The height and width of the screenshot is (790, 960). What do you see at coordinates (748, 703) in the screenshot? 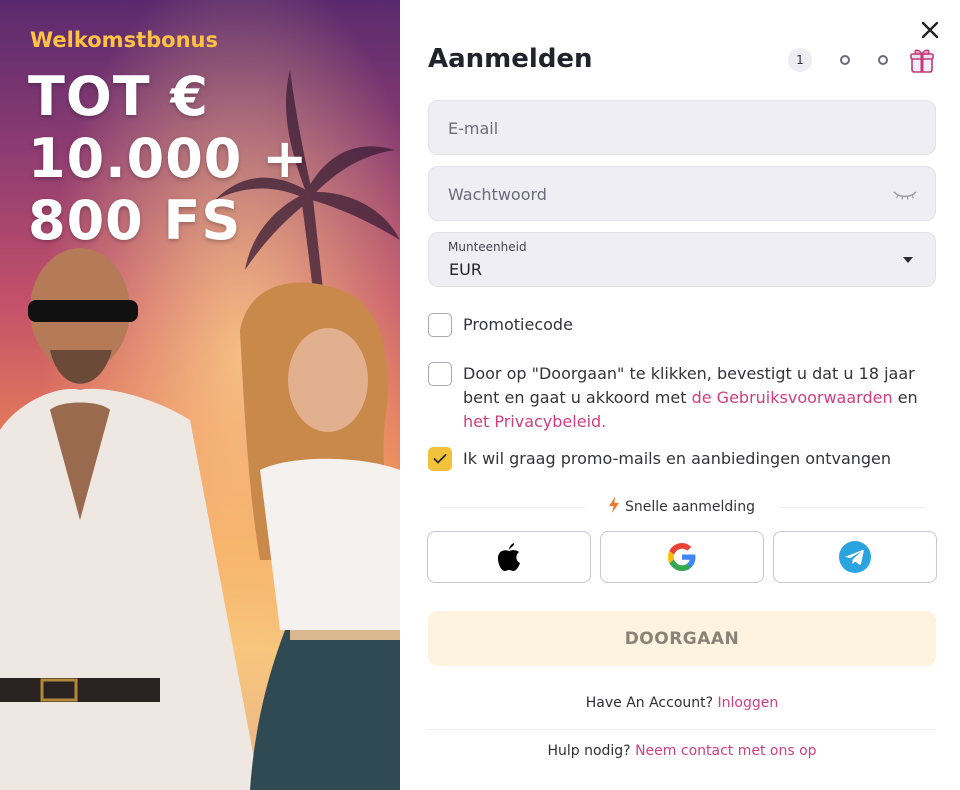
I see `login-link: Inloggen` at bounding box center [748, 703].